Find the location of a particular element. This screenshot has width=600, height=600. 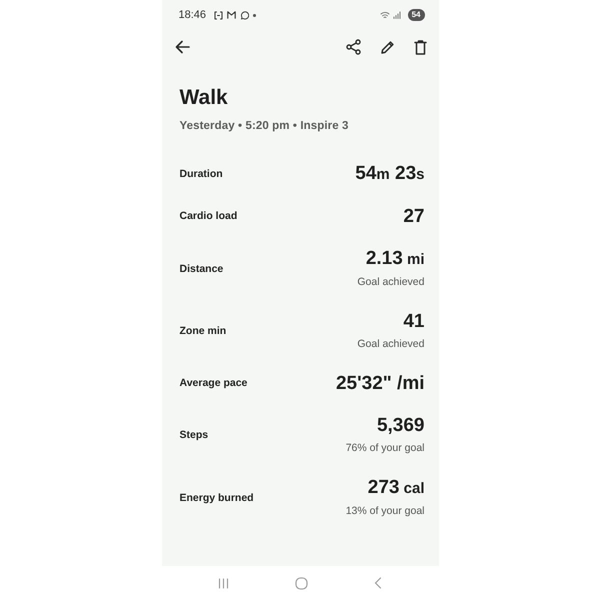

stat-label: Duration is located at coordinates (201, 174).